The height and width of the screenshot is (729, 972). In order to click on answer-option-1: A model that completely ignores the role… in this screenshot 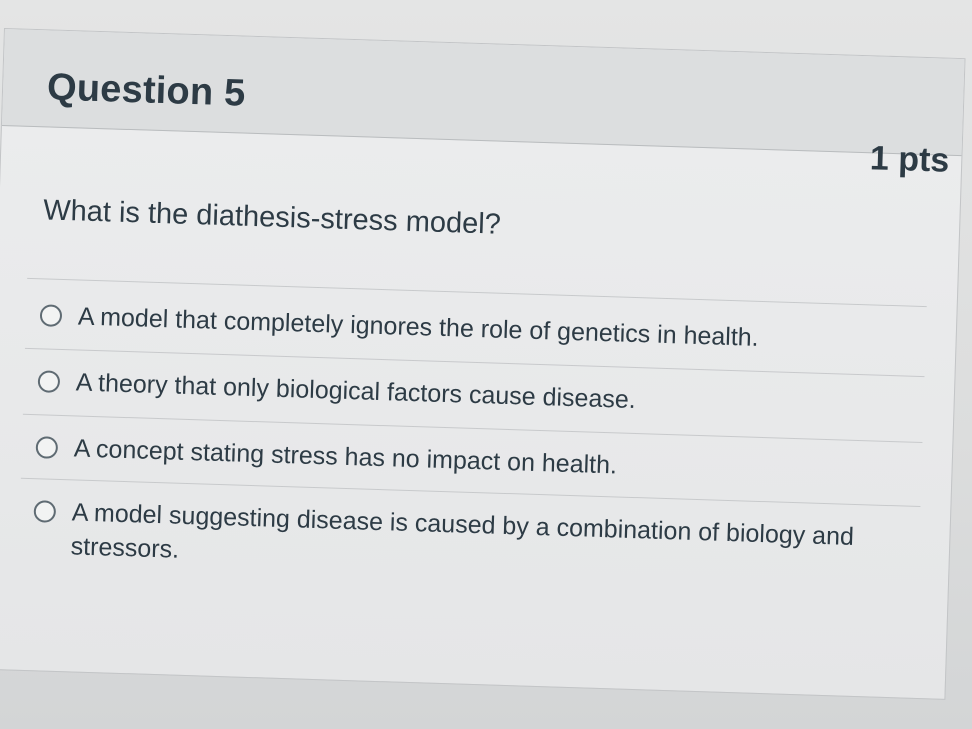, I will do `click(479, 329)`.